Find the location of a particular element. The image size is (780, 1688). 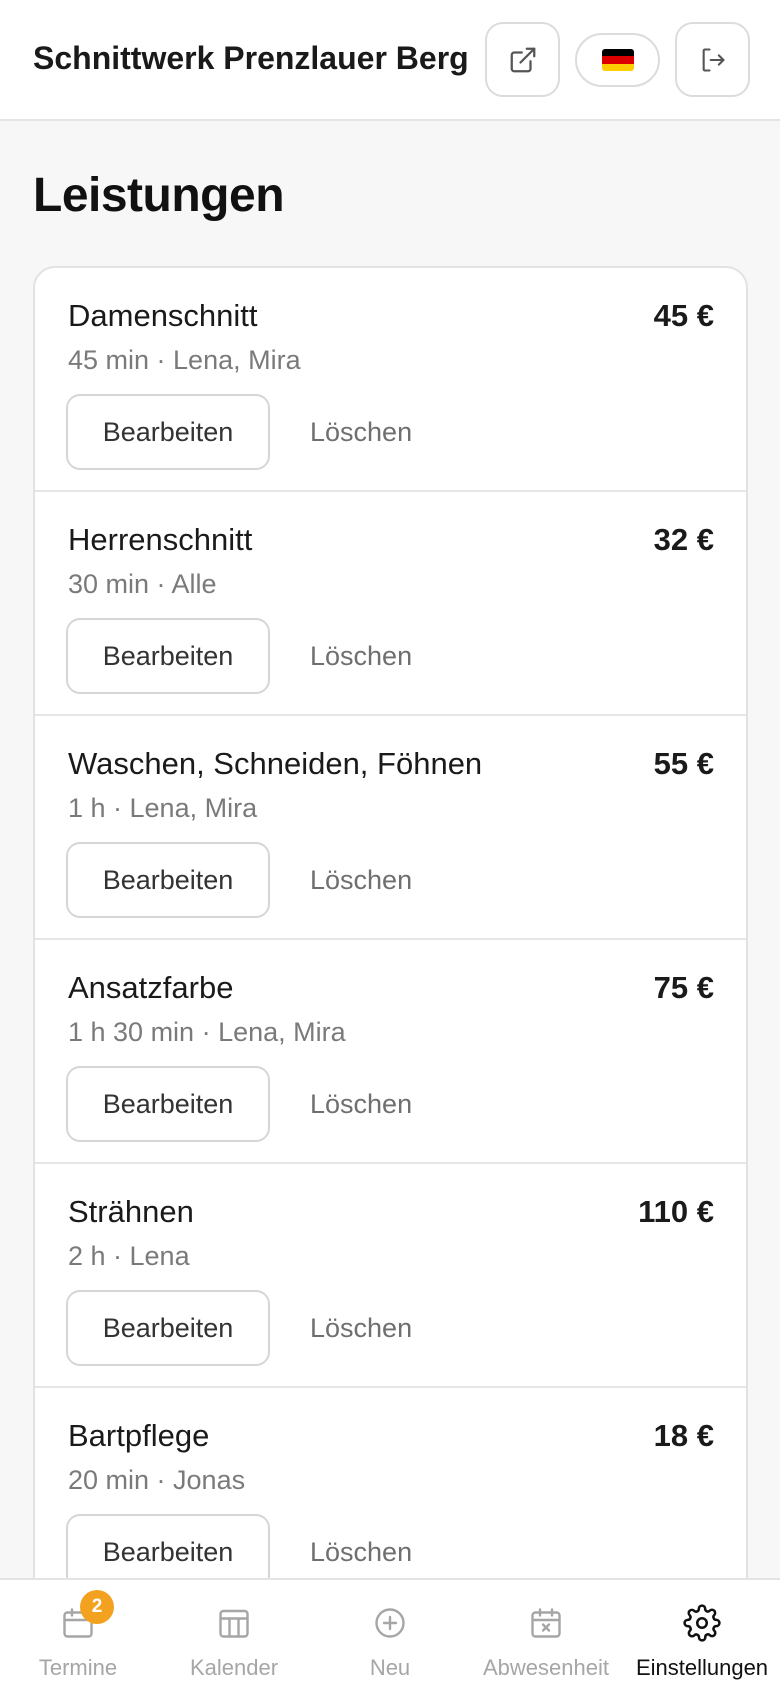

service-name: Strähnen is located at coordinates (131, 1211).